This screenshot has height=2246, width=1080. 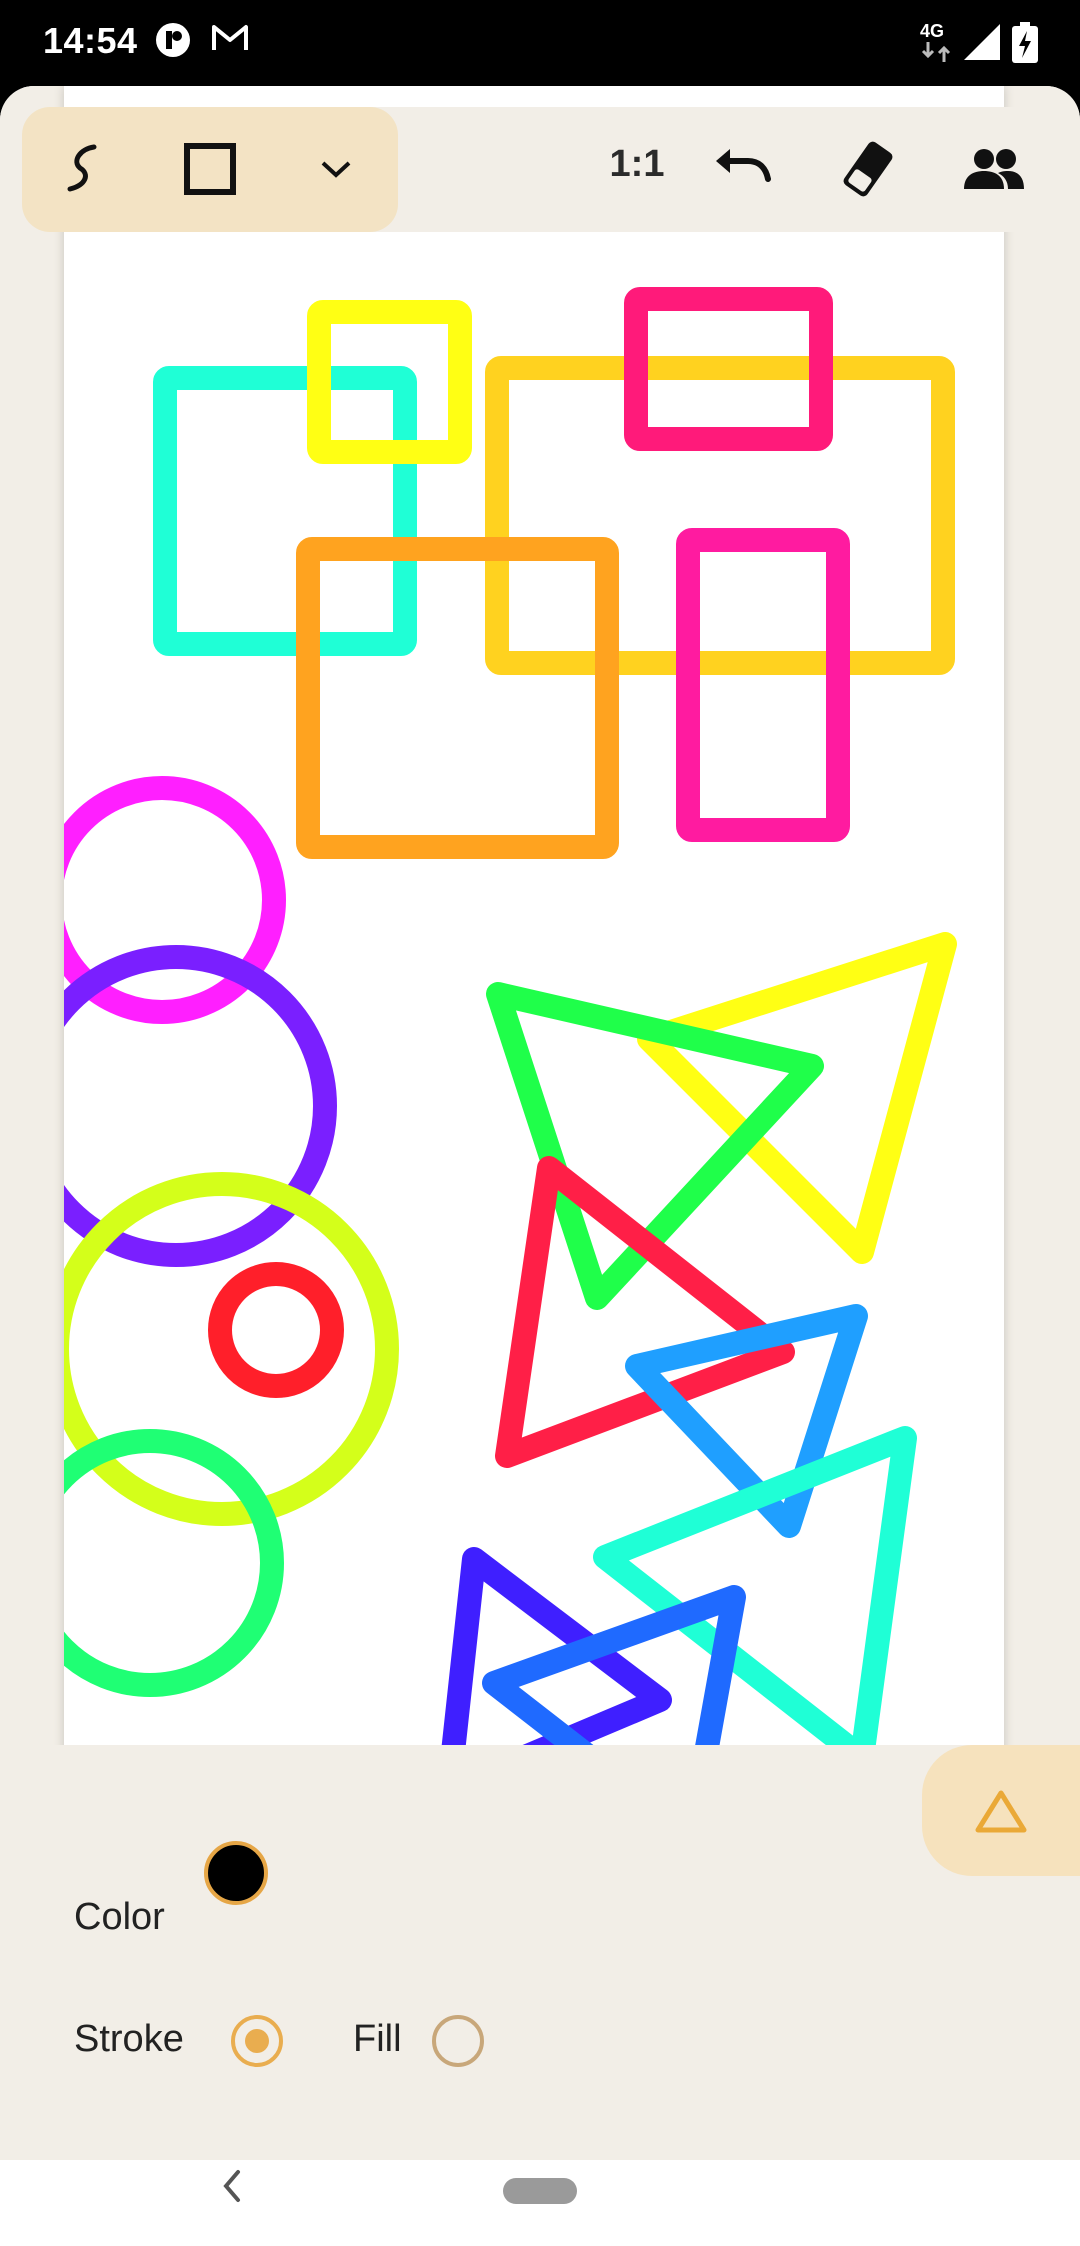 What do you see at coordinates (377, 2039) in the screenshot?
I see `fill-label: Fill` at bounding box center [377, 2039].